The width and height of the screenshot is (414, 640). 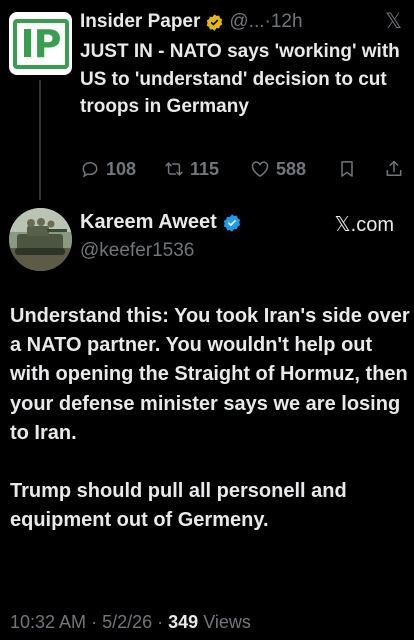 I want to click on retweet-button: 115, so click(x=191, y=169).